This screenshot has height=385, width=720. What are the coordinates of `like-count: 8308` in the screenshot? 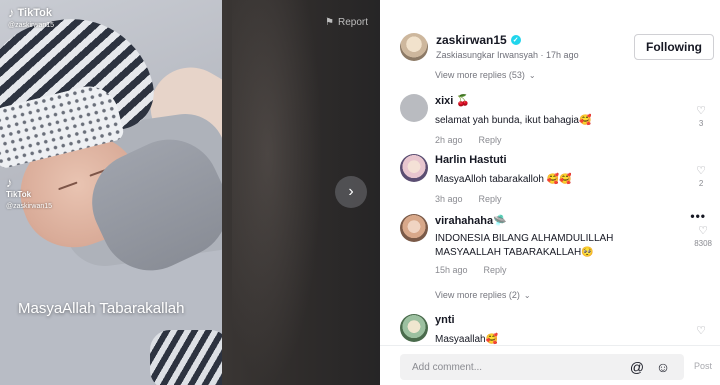 It's located at (703, 243).